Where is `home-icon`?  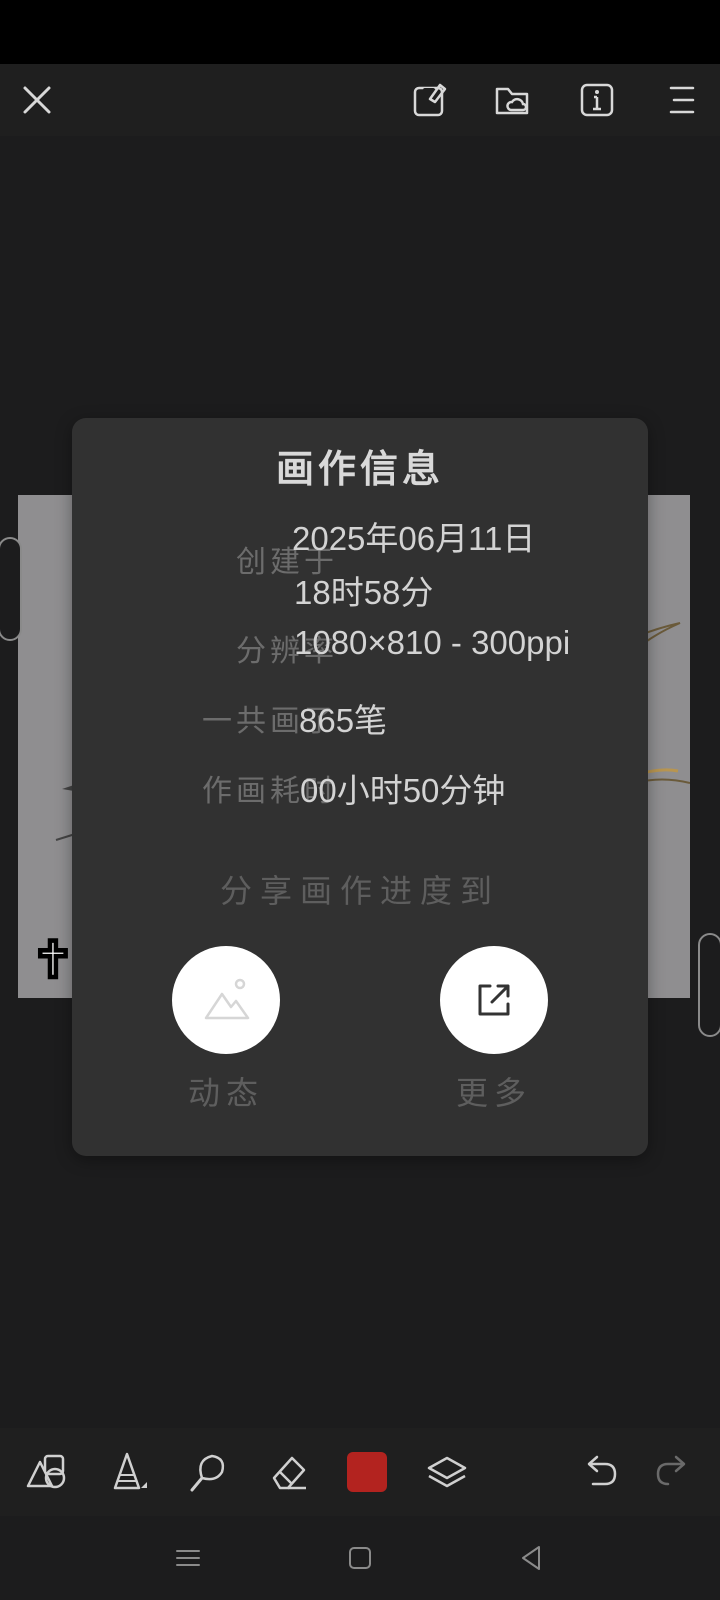 home-icon is located at coordinates (360, 1558).